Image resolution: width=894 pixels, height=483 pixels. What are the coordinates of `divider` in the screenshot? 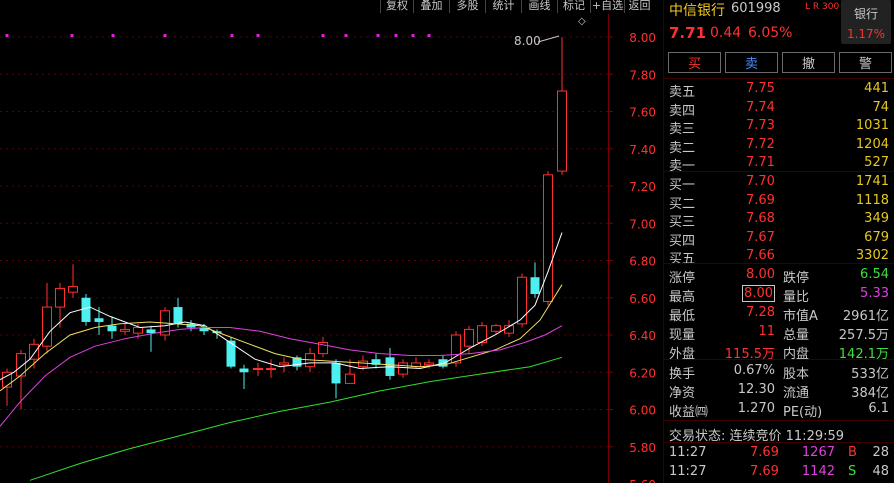 It's located at (779, 359).